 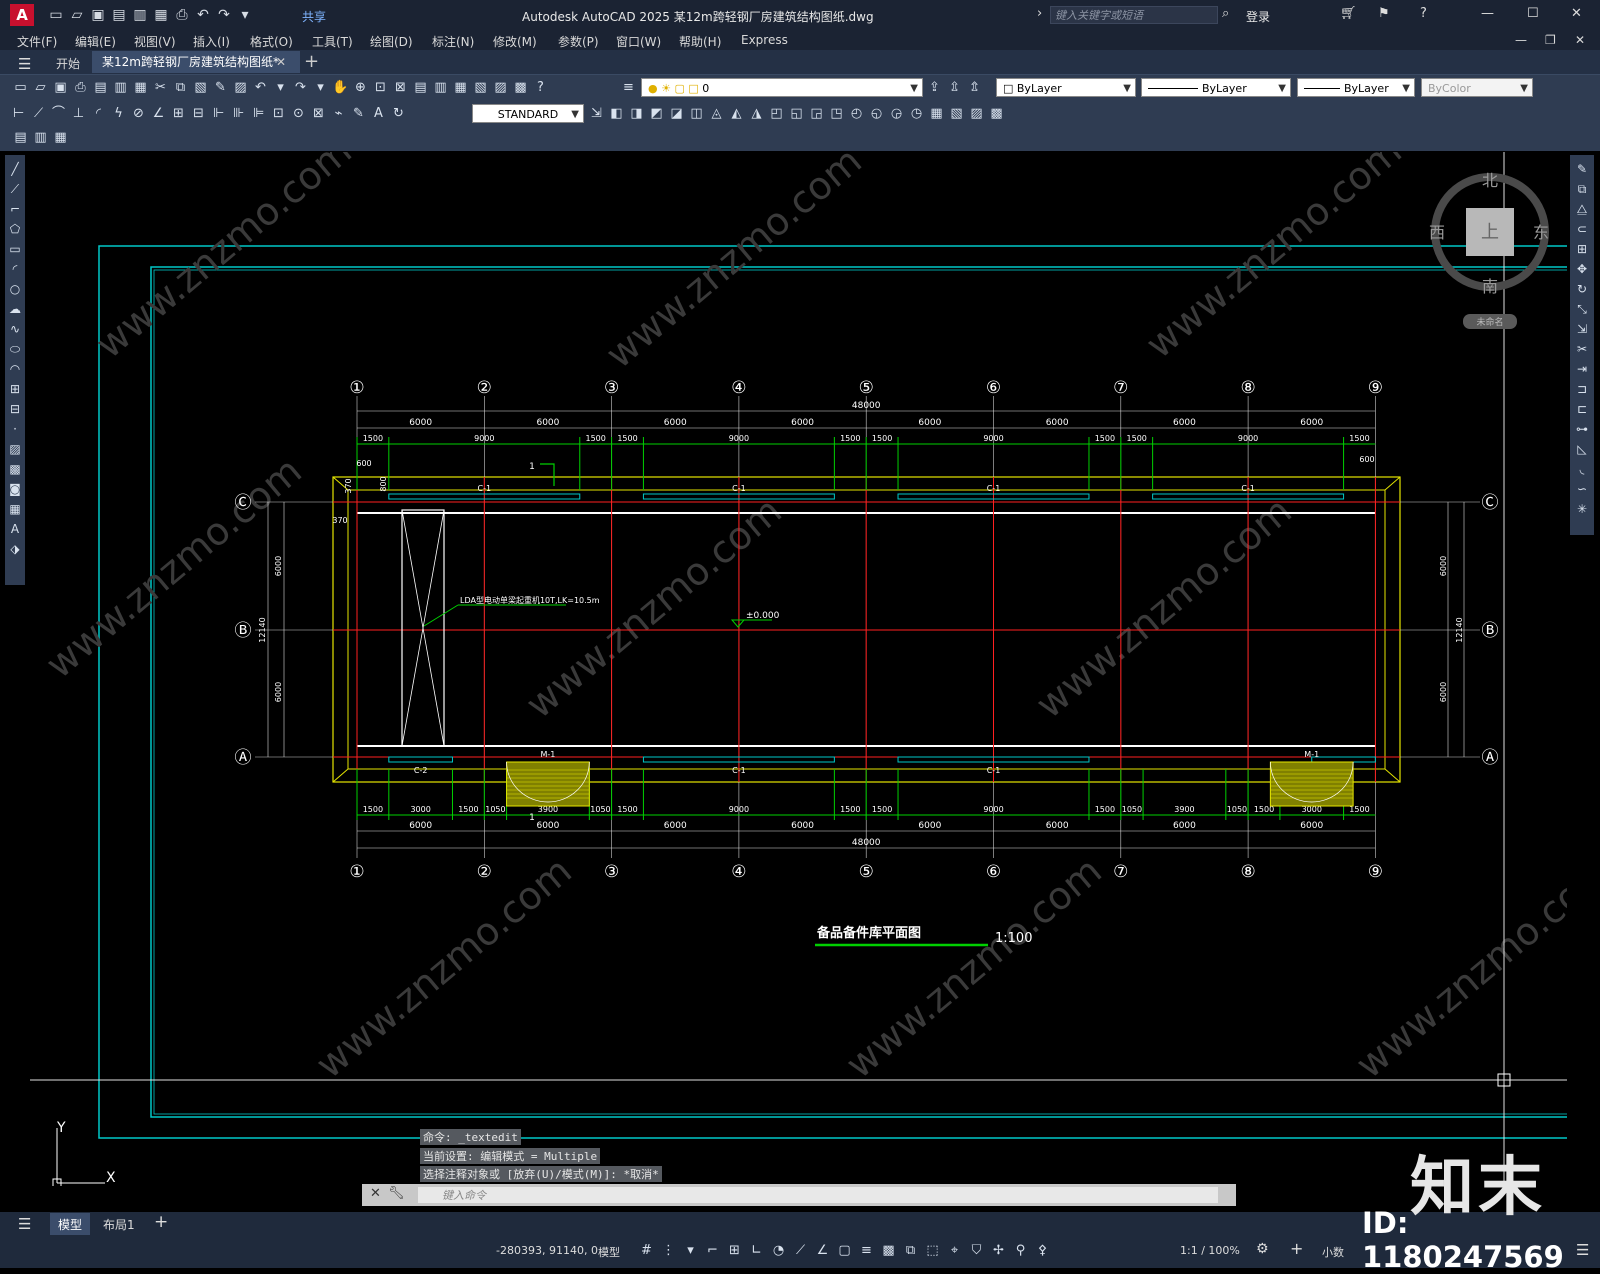 I want to click on line-icon: ╱, so click(x=15, y=169).